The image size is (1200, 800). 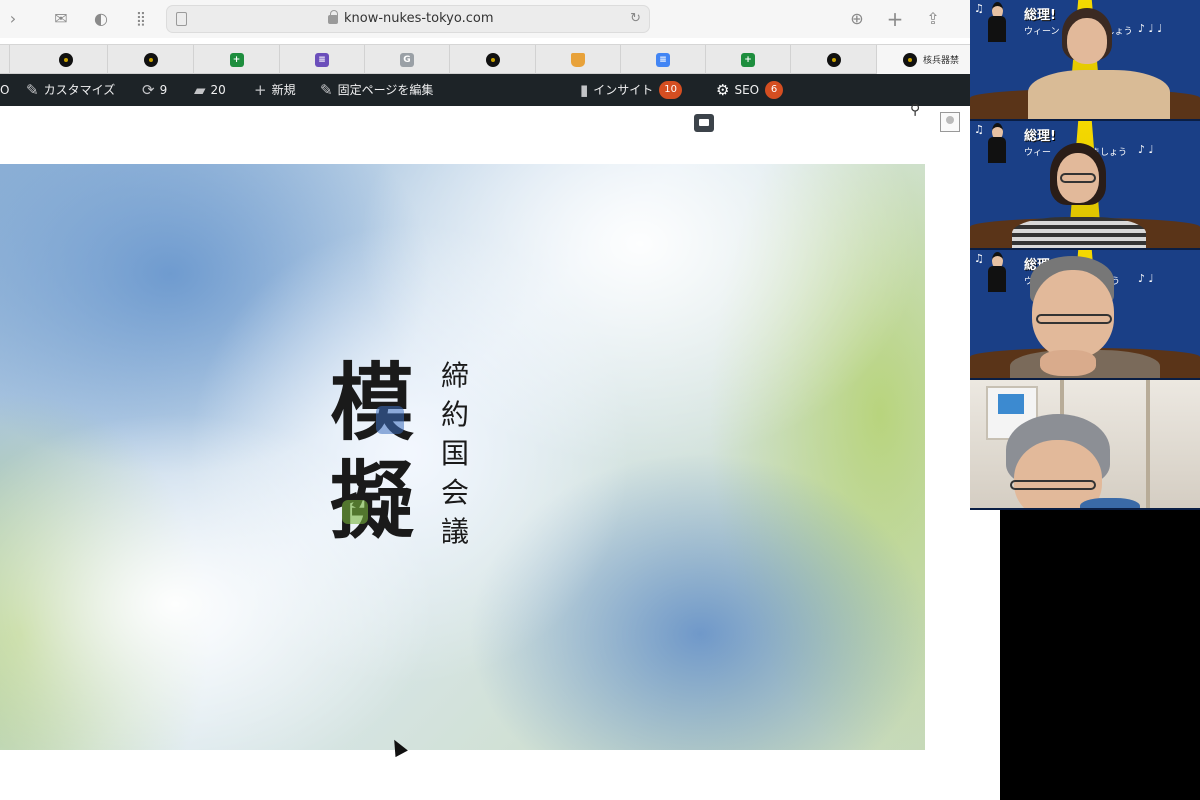 What do you see at coordinates (141, 19) in the screenshot?
I see `grid-icon: ⣿` at bounding box center [141, 19].